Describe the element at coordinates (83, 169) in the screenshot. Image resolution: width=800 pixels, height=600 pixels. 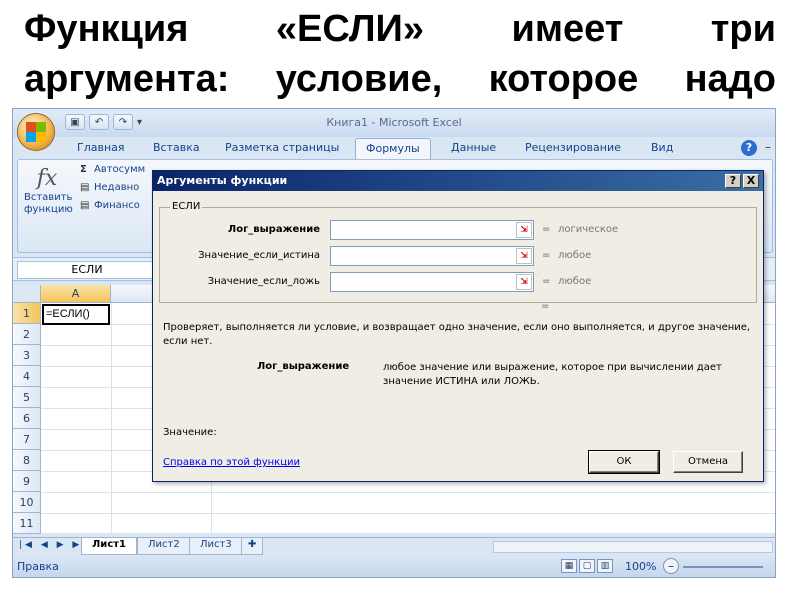
I see `sigma-icon: Σ` at that location.